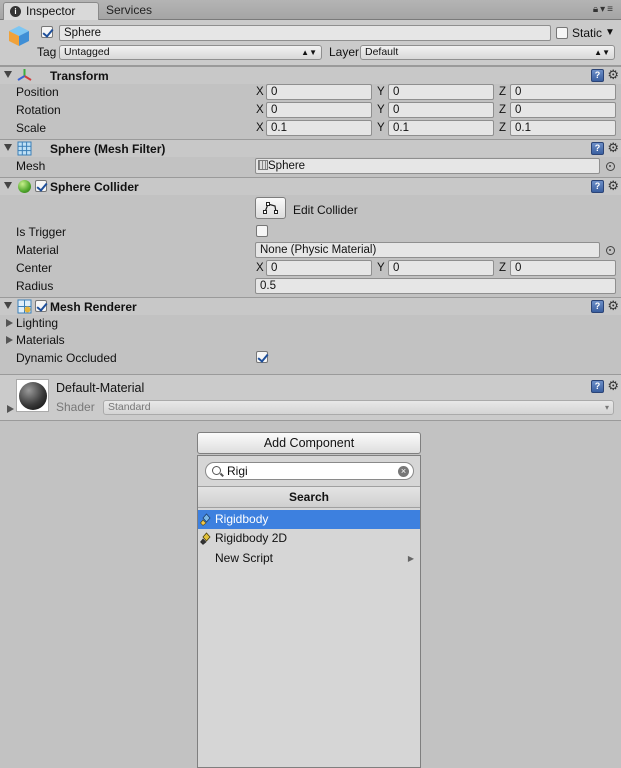 The width and height of the screenshot is (621, 768). Describe the element at coordinates (37, 323) in the screenshot. I see `lighting-label: Lighting` at that location.